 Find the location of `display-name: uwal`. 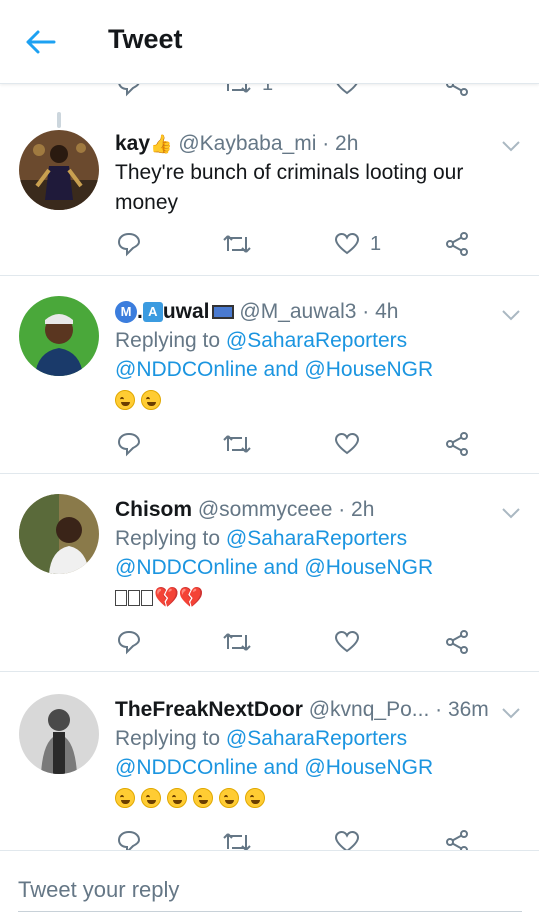

display-name: uwal is located at coordinates (186, 311).